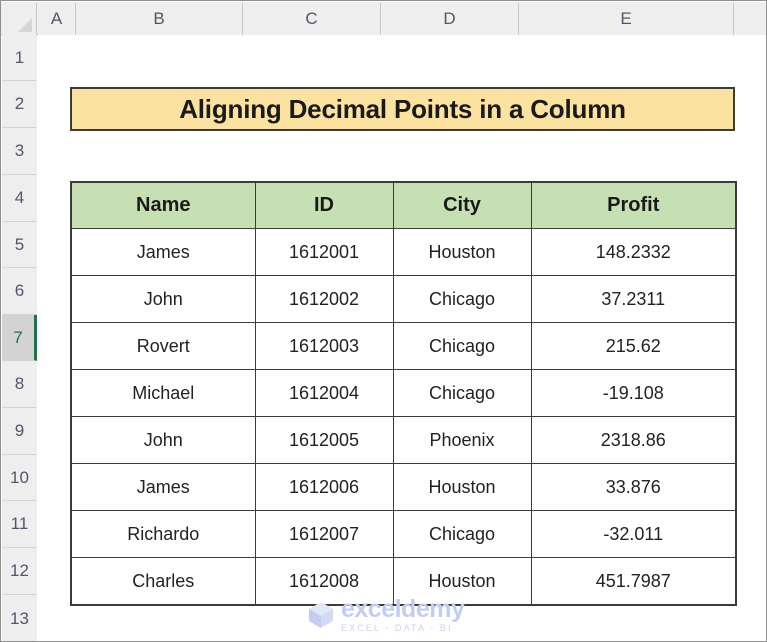  What do you see at coordinates (25, 25) in the screenshot?
I see `select-all-triangle-icon` at bounding box center [25, 25].